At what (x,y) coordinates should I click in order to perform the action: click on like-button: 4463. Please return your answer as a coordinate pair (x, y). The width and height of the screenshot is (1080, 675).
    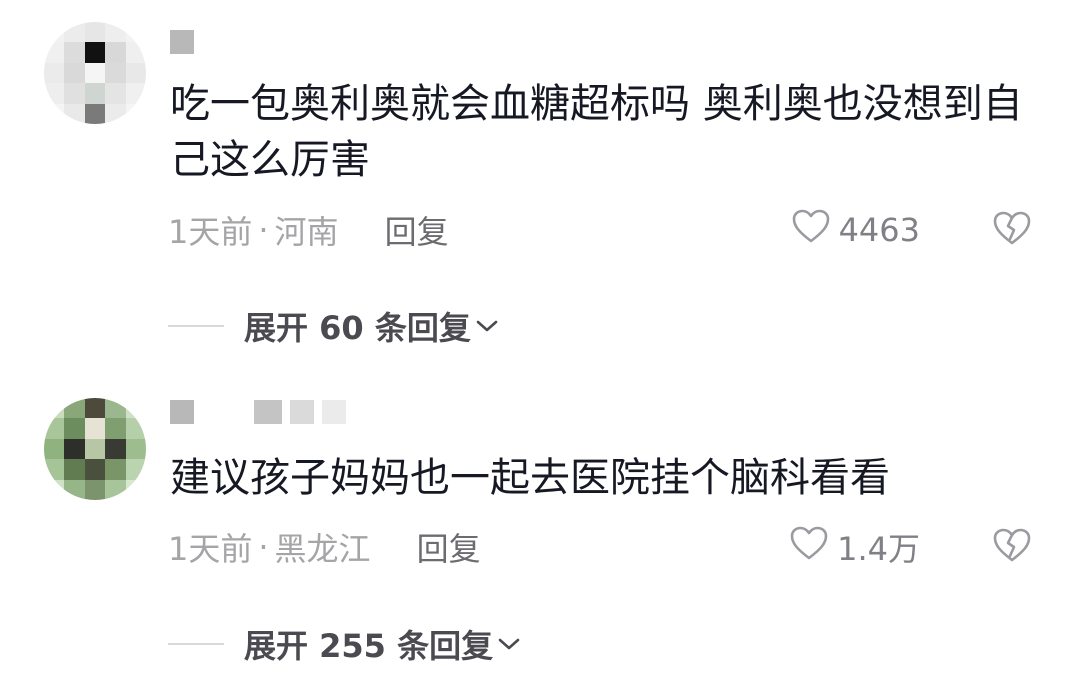
    Looking at the image, I should click on (855, 230).